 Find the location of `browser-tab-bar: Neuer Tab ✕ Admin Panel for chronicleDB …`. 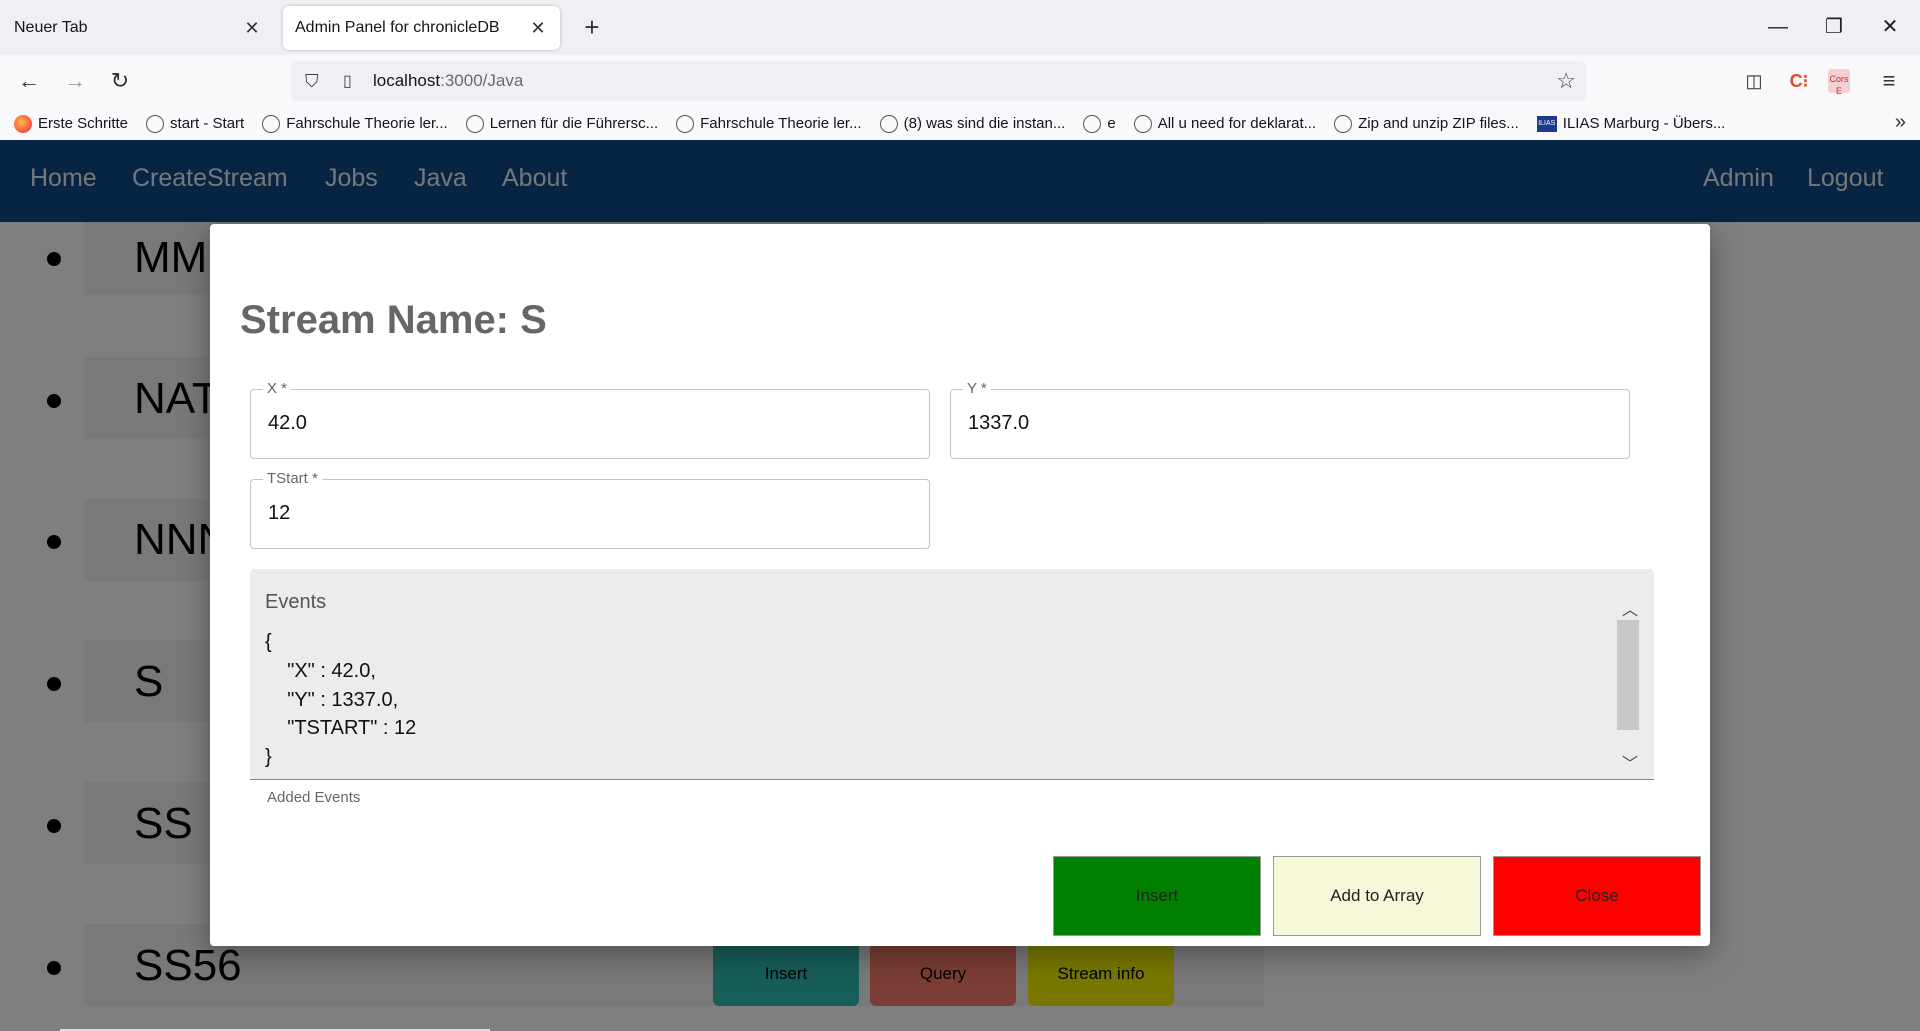

browser-tab-bar: Neuer Tab ✕ Admin Panel for chronicleDB … is located at coordinates (960, 27).